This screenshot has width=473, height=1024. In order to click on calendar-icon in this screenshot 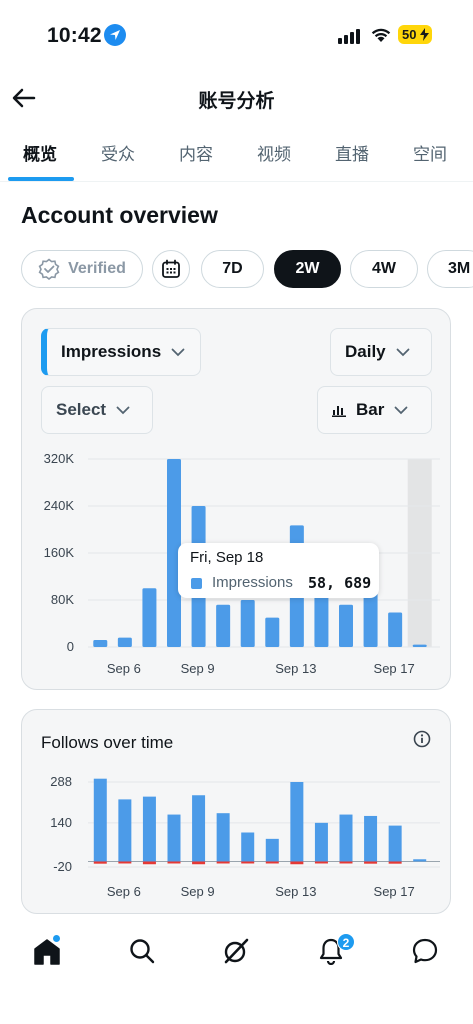, I will do `click(171, 268)`.